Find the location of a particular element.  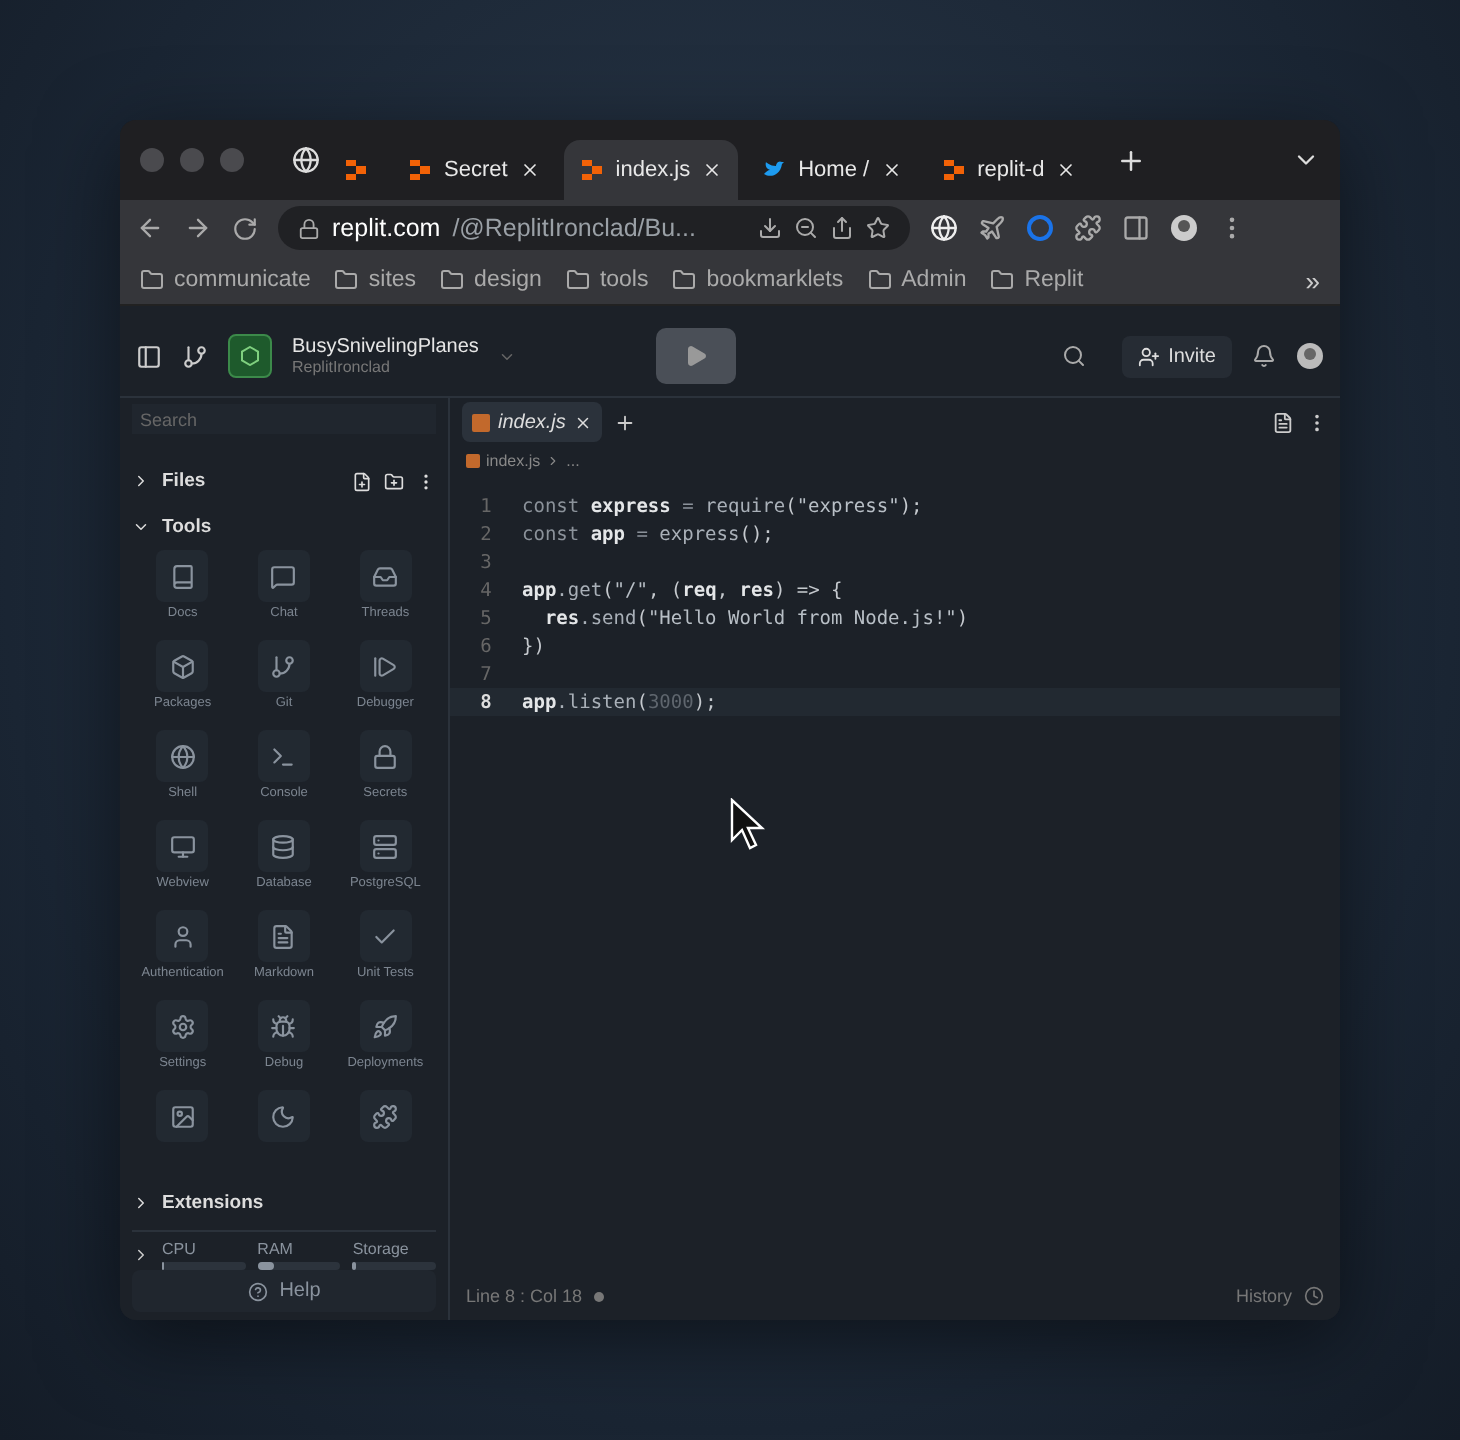

bug-icon is located at coordinates (283, 1026).